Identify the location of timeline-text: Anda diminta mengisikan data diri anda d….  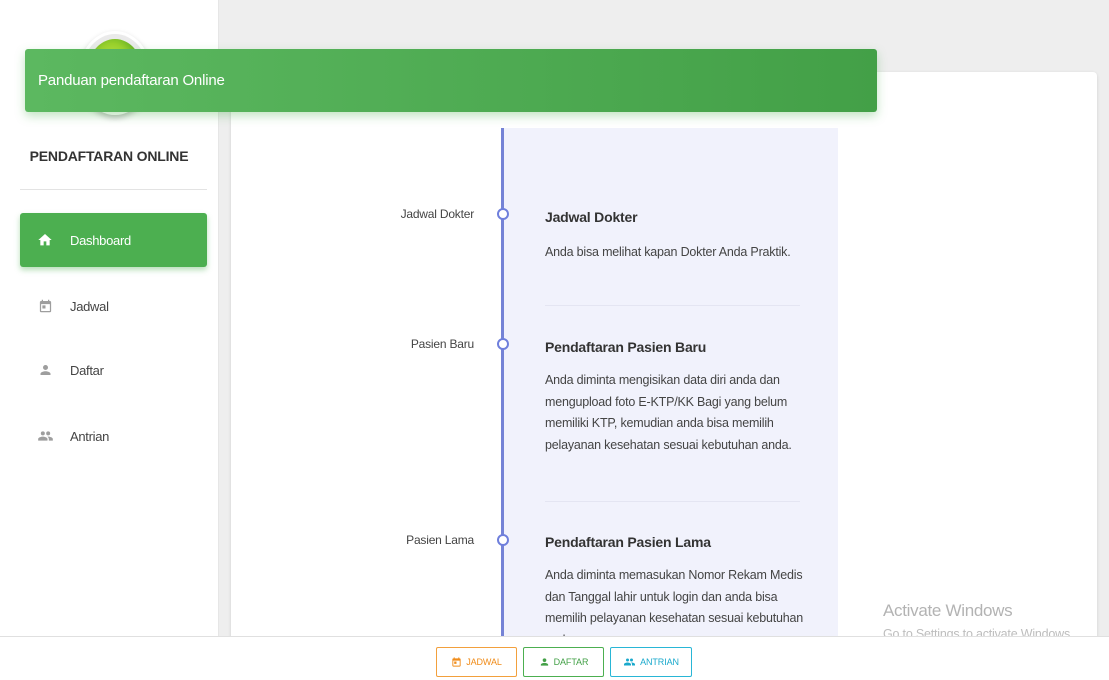
(668, 412).